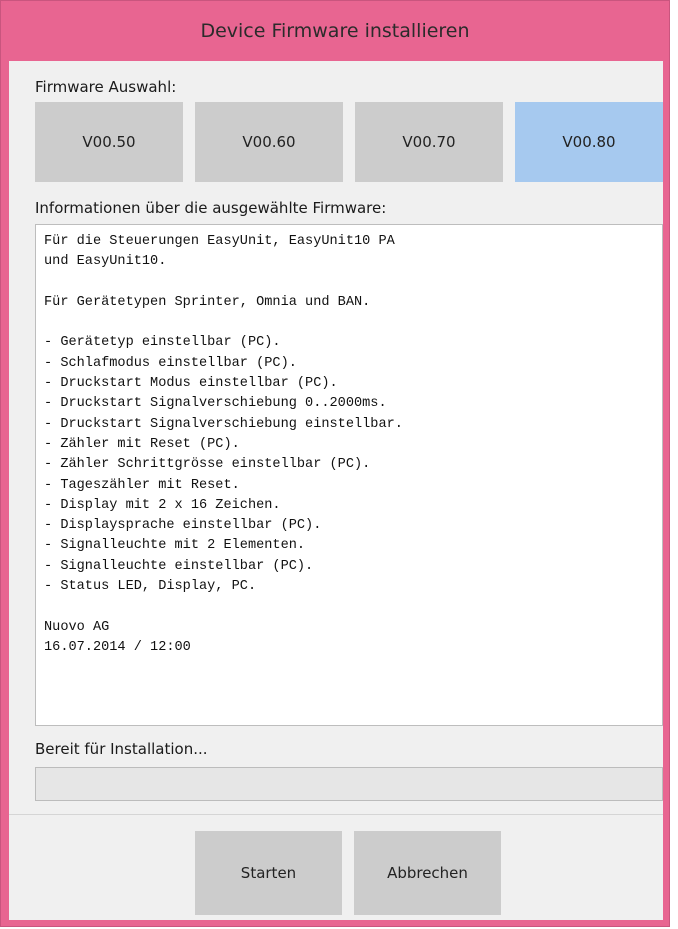  Describe the element at coordinates (268, 873) in the screenshot. I see `start-button: Starten` at that location.